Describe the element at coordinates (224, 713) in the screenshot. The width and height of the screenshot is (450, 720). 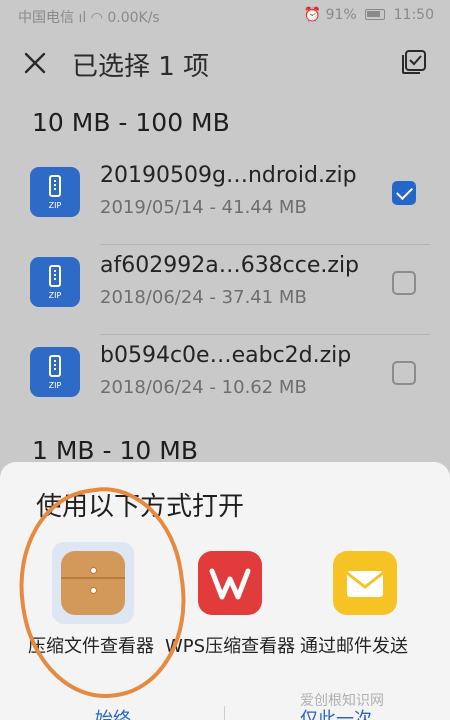
I see `button-divider` at that location.